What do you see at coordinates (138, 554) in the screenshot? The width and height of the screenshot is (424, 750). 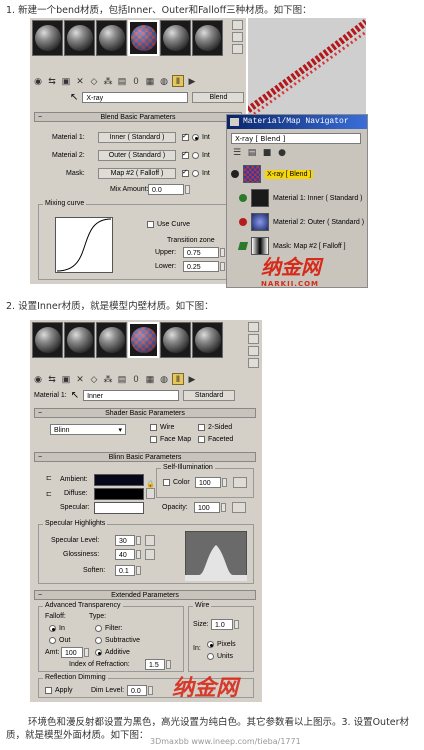 I see `glossiness-spinner` at bounding box center [138, 554].